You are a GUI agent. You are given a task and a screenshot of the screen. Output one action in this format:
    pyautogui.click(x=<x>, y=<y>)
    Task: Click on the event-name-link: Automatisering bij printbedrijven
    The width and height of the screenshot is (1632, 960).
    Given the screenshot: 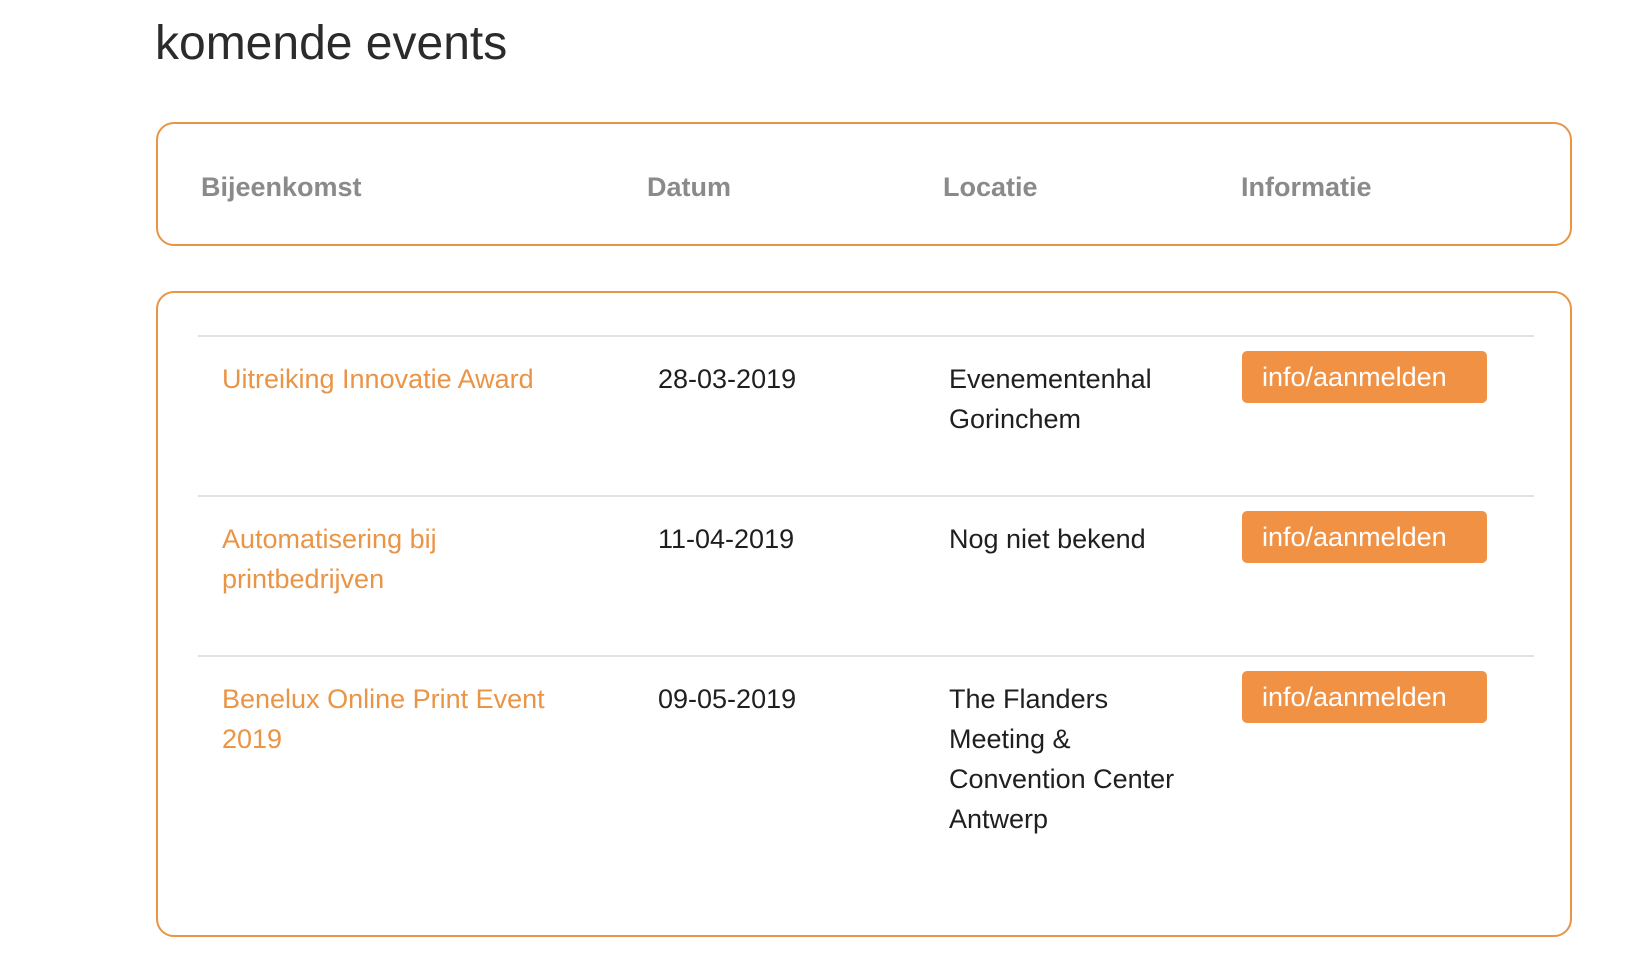 What is the action you would take?
    pyautogui.click(x=402, y=559)
    